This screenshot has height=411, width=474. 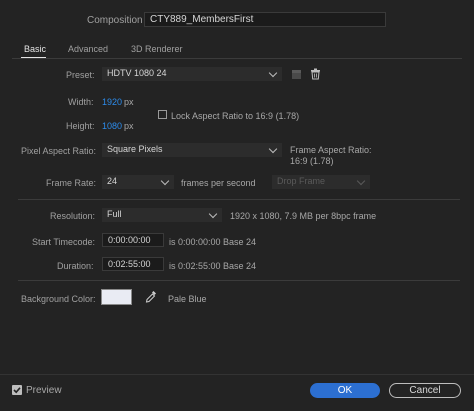 I want to click on preview-checkbox, so click(x=17, y=390).